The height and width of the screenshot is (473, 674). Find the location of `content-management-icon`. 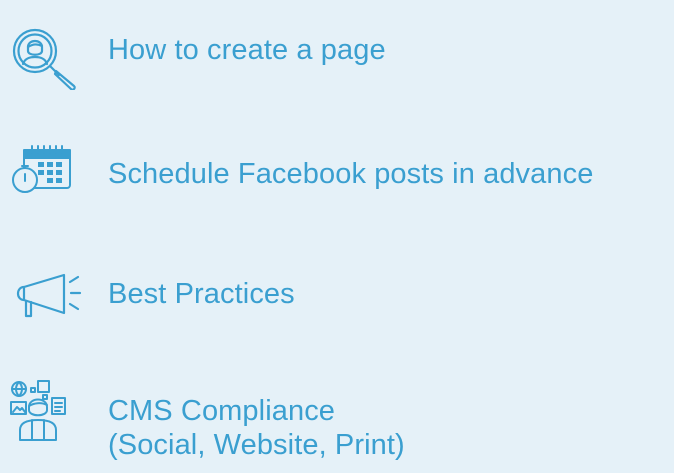

content-management-icon is located at coordinates (38, 410).